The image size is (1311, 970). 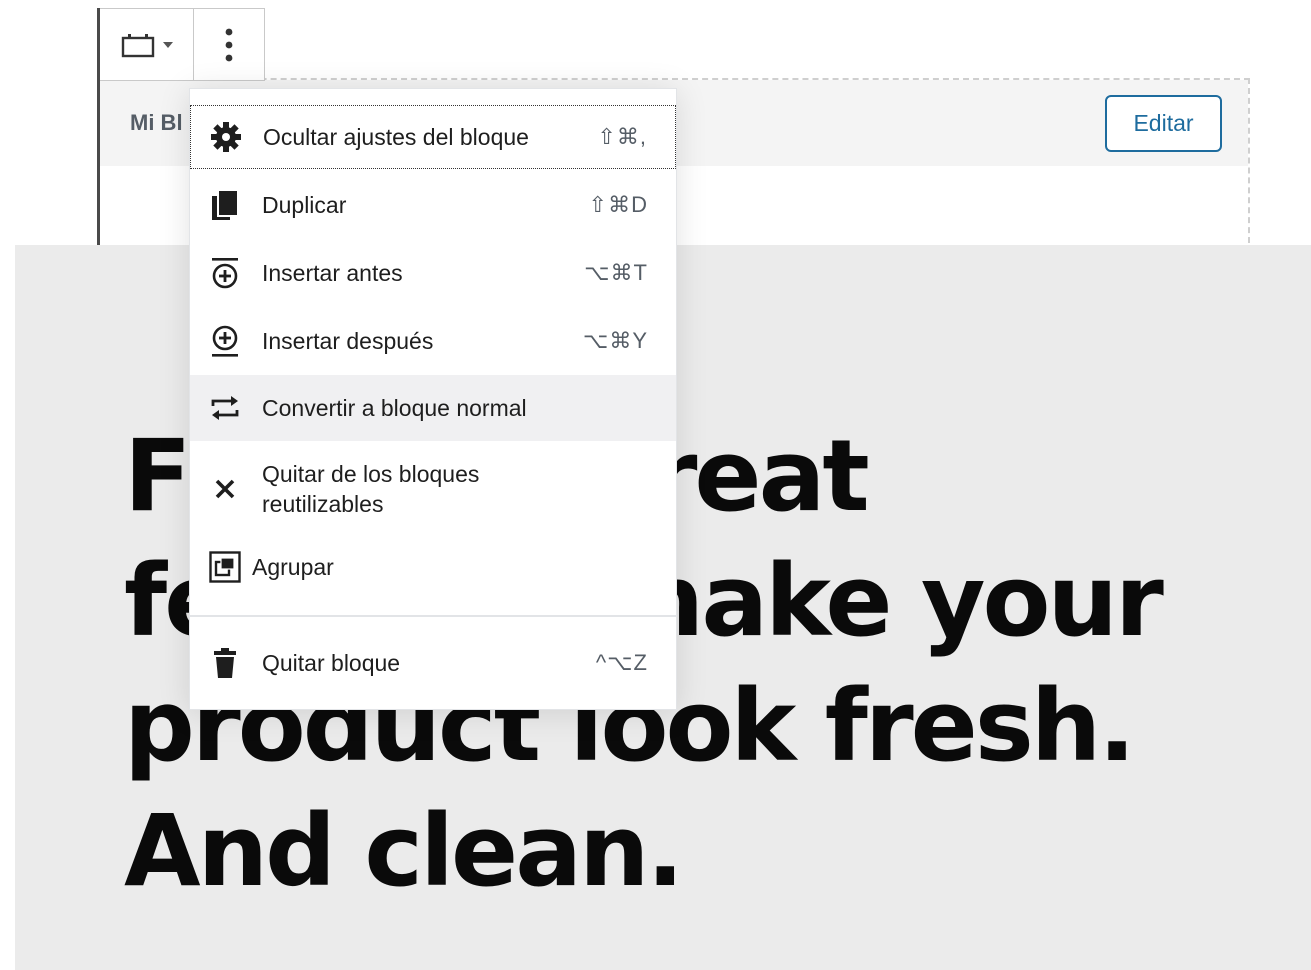 What do you see at coordinates (225, 273) in the screenshot?
I see `insert-before-icon` at bounding box center [225, 273].